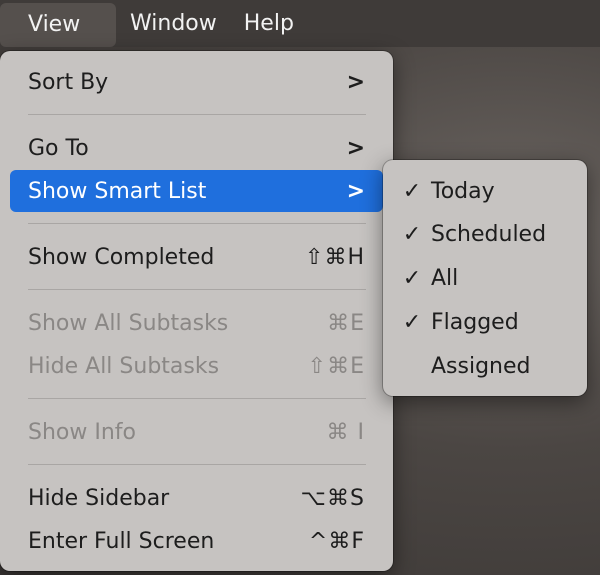 Image resolution: width=600 pixels, height=575 pixels. What do you see at coordinates (475, 322) in the screenshot?
I see `submenu-item-label: Flagged` at bounding box center [475, 322].